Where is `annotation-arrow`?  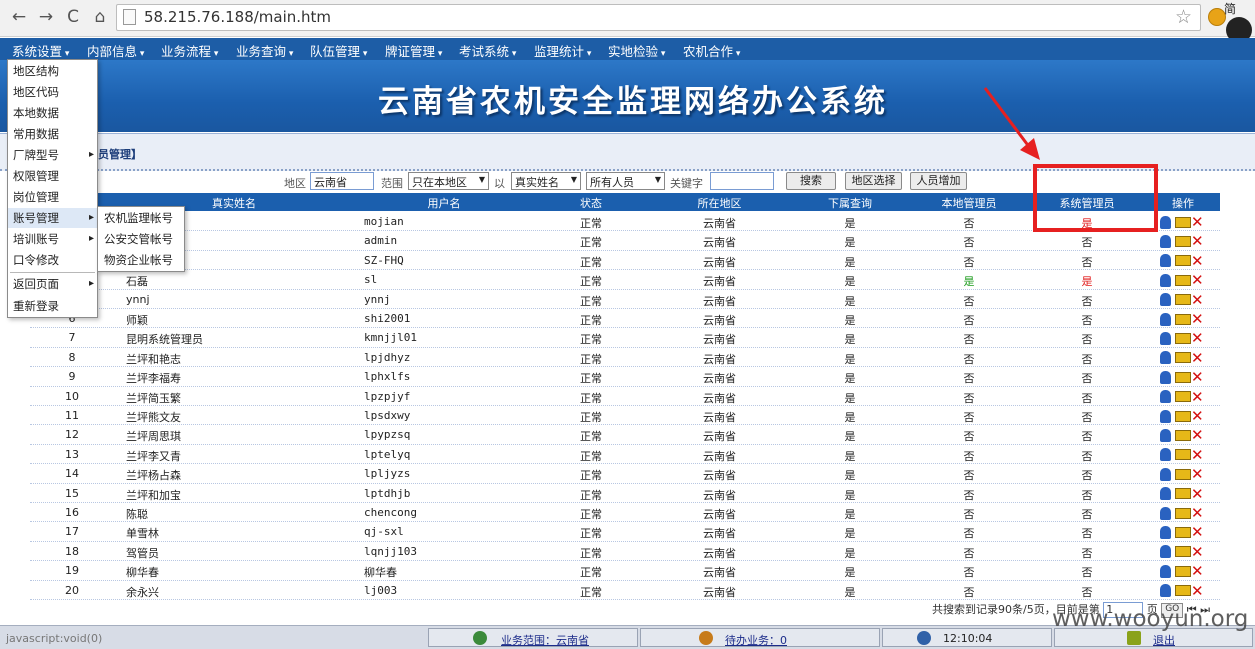
annotation-arrow is located at coordinates (1011, 123).